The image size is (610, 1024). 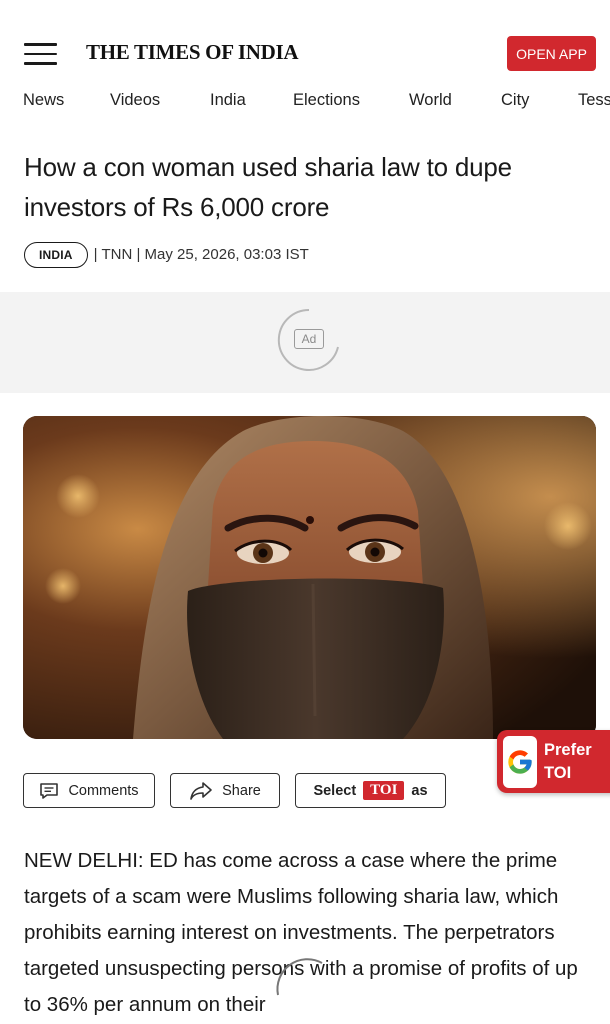 What do you see at coordinates (305, 40) in the screenshot?
I see `app-header: THE TIMES OF INDIA OPEN APP` at bounding box center [305, 40].